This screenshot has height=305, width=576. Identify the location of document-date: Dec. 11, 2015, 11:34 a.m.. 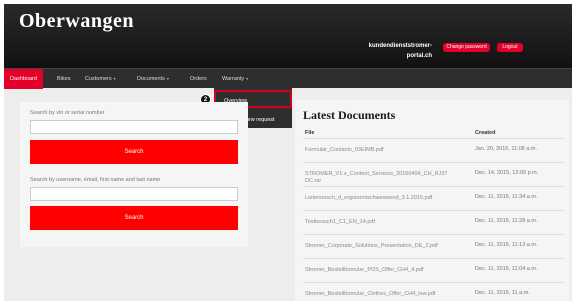
(506, 197).